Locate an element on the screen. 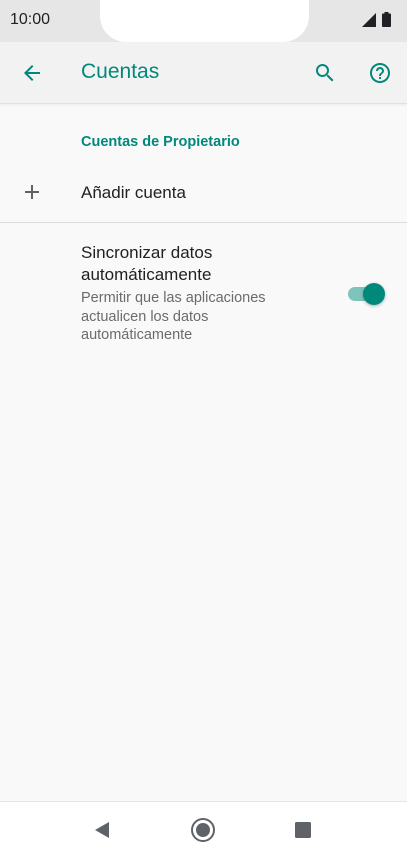 The width and height of the screenshot is (407, 856). search-button is located at coordinates (325, 73).